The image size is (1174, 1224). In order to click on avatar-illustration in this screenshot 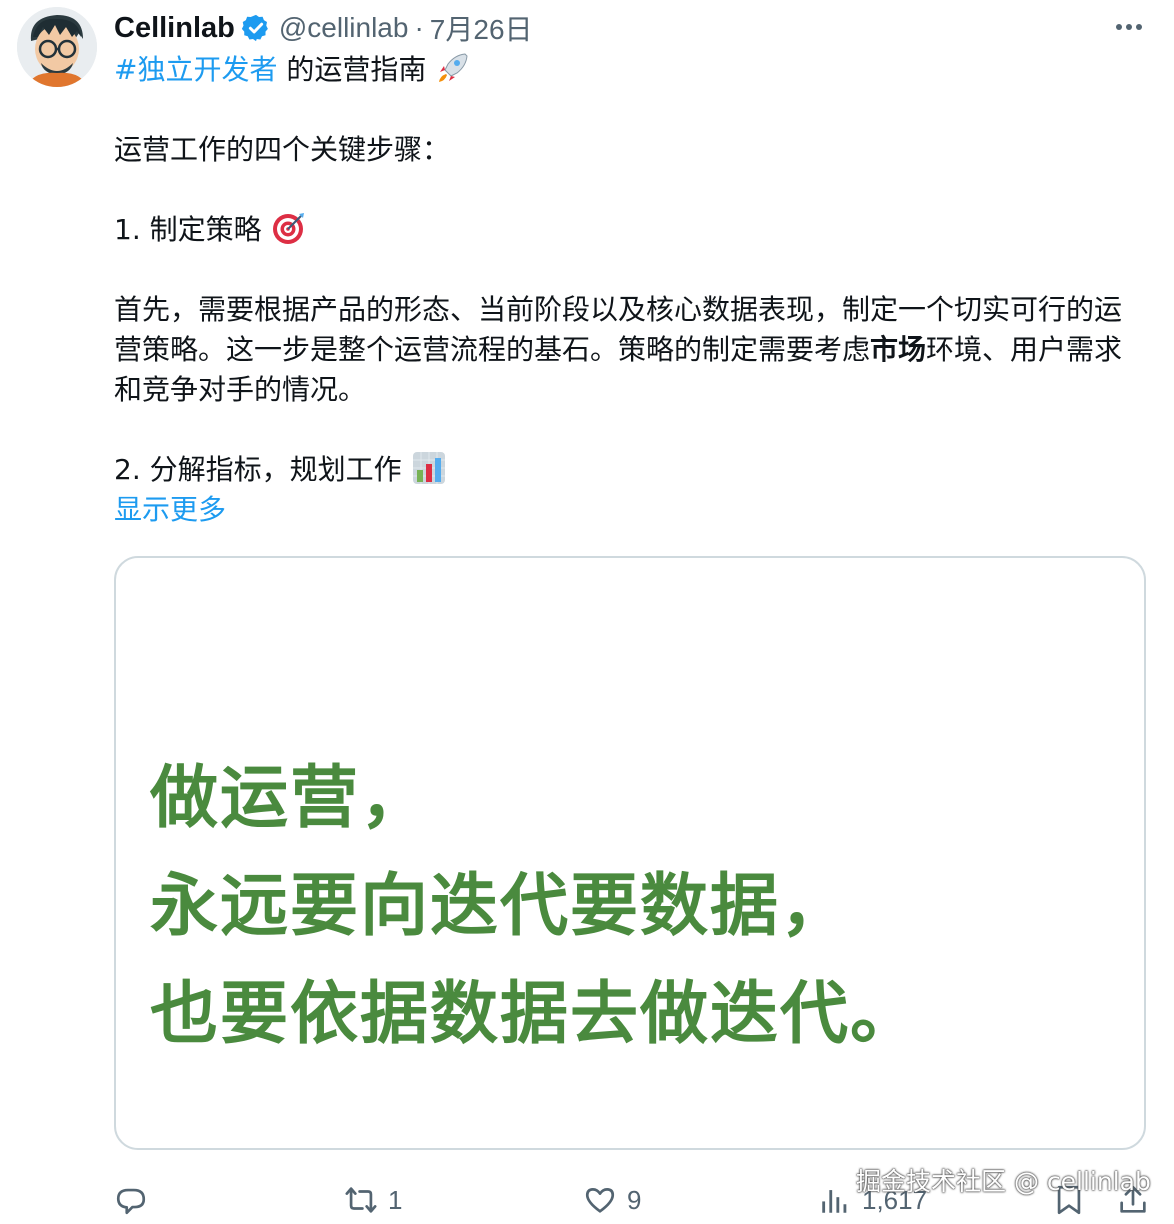, I will do `click(57, 47)`.